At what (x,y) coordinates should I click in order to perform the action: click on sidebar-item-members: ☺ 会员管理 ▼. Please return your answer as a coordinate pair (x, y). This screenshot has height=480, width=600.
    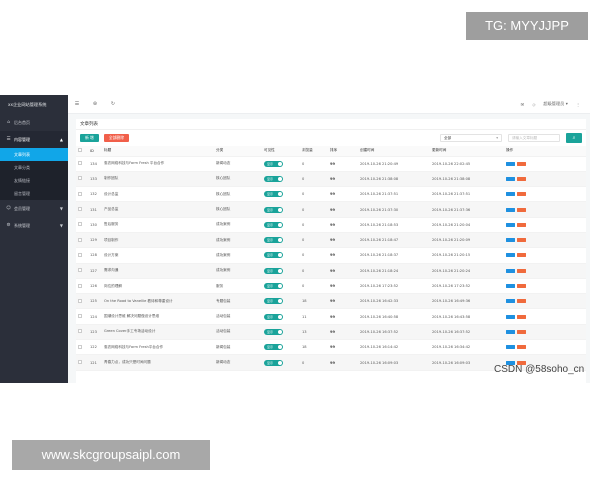
    Looking at the image, I should click on (34, 208).